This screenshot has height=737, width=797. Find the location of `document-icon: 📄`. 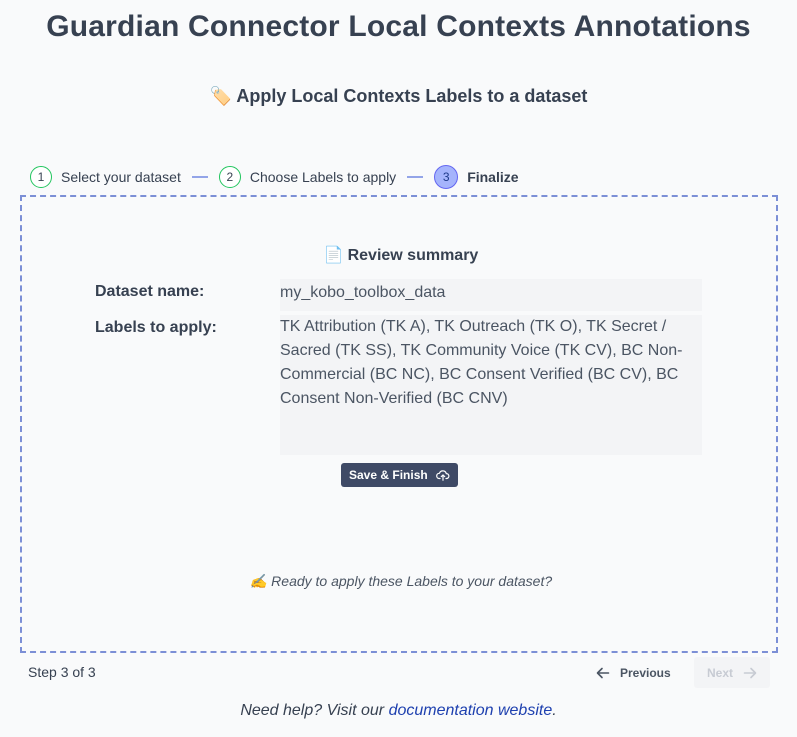

document-icon: 📄 is located at coordinates (333, 255).